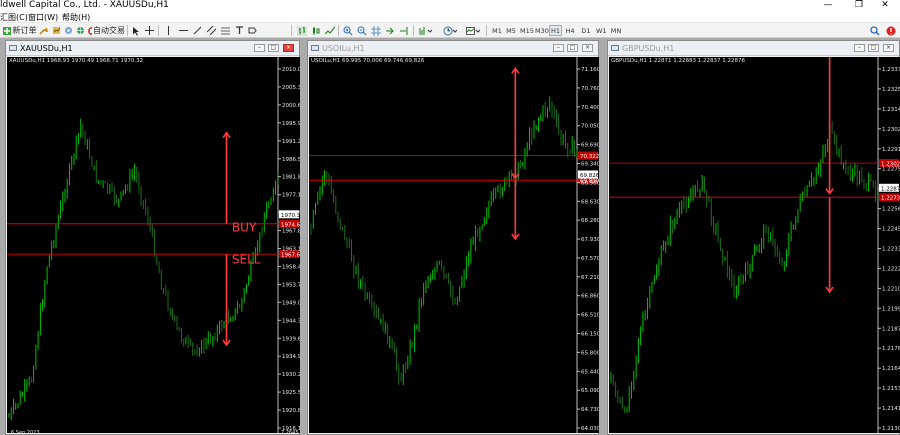 Image resolution: width=900 pixels, height=435 pixels. What do you see at coordinates (389, 30) in the screenshot?
I see `autoscroll-button` at bounding box center [389, 30].